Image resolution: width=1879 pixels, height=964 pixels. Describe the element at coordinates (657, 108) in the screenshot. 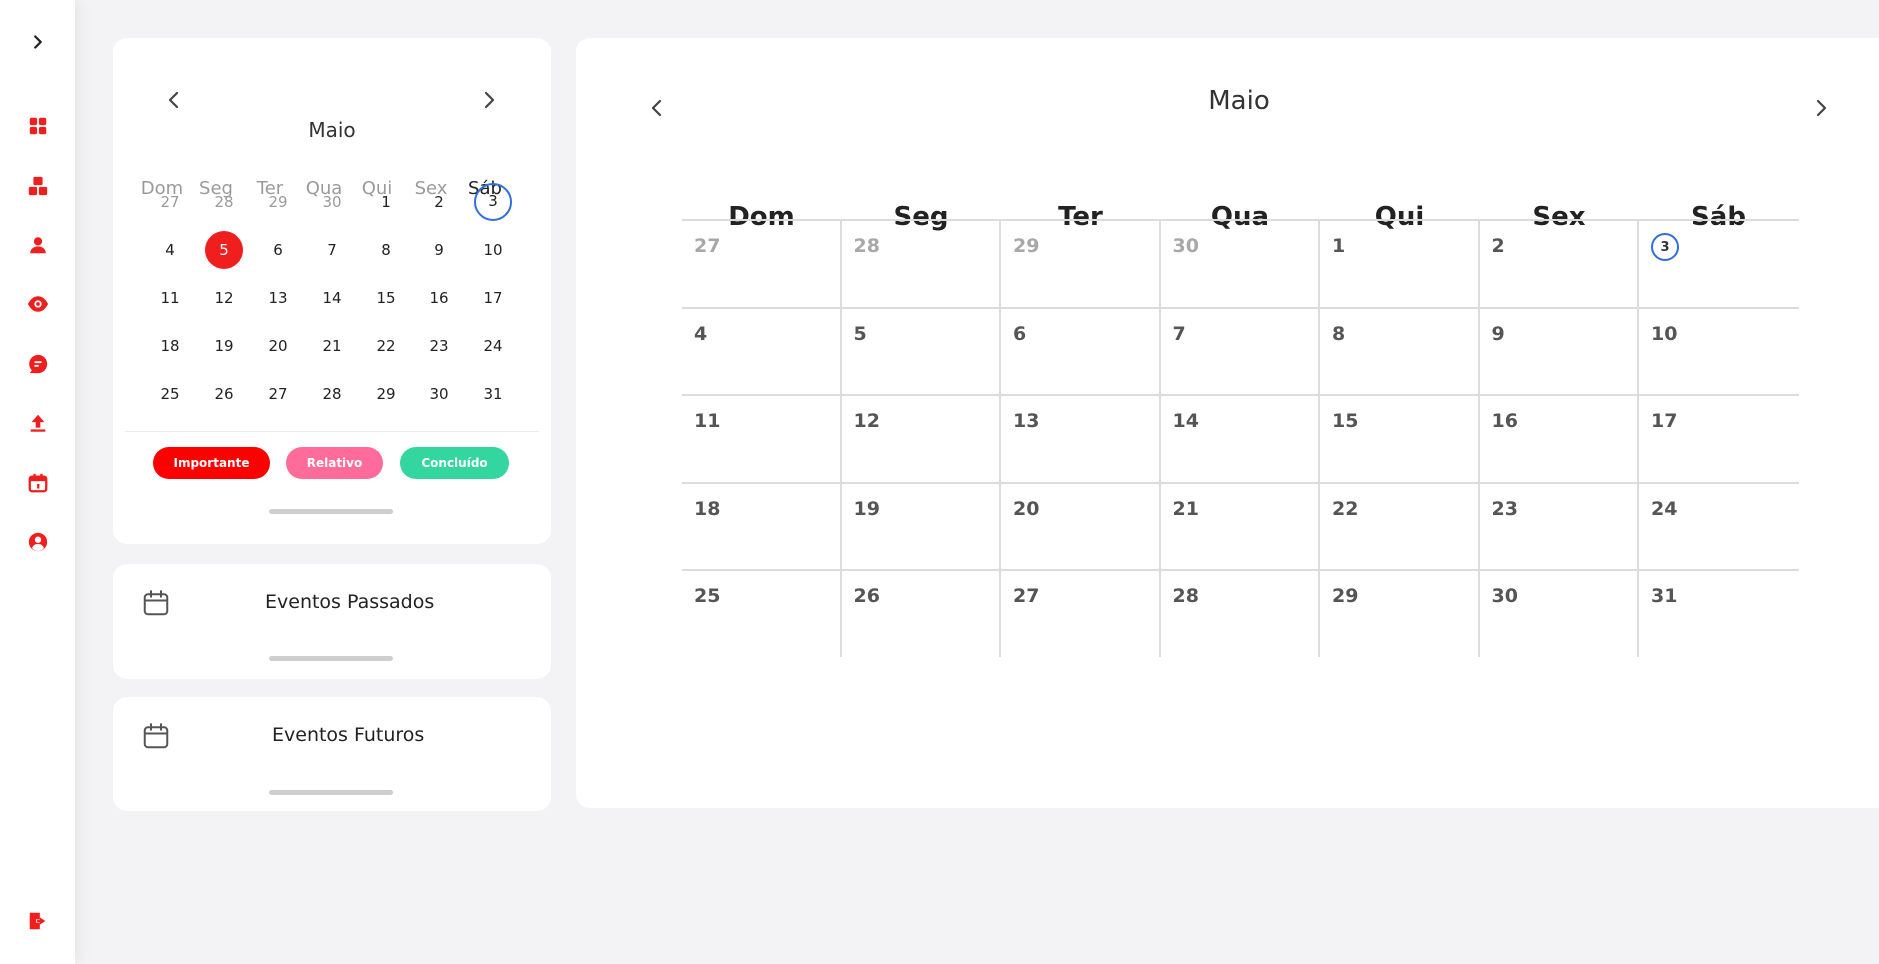

I see `main-prev-month-arrow-icon` at that location.